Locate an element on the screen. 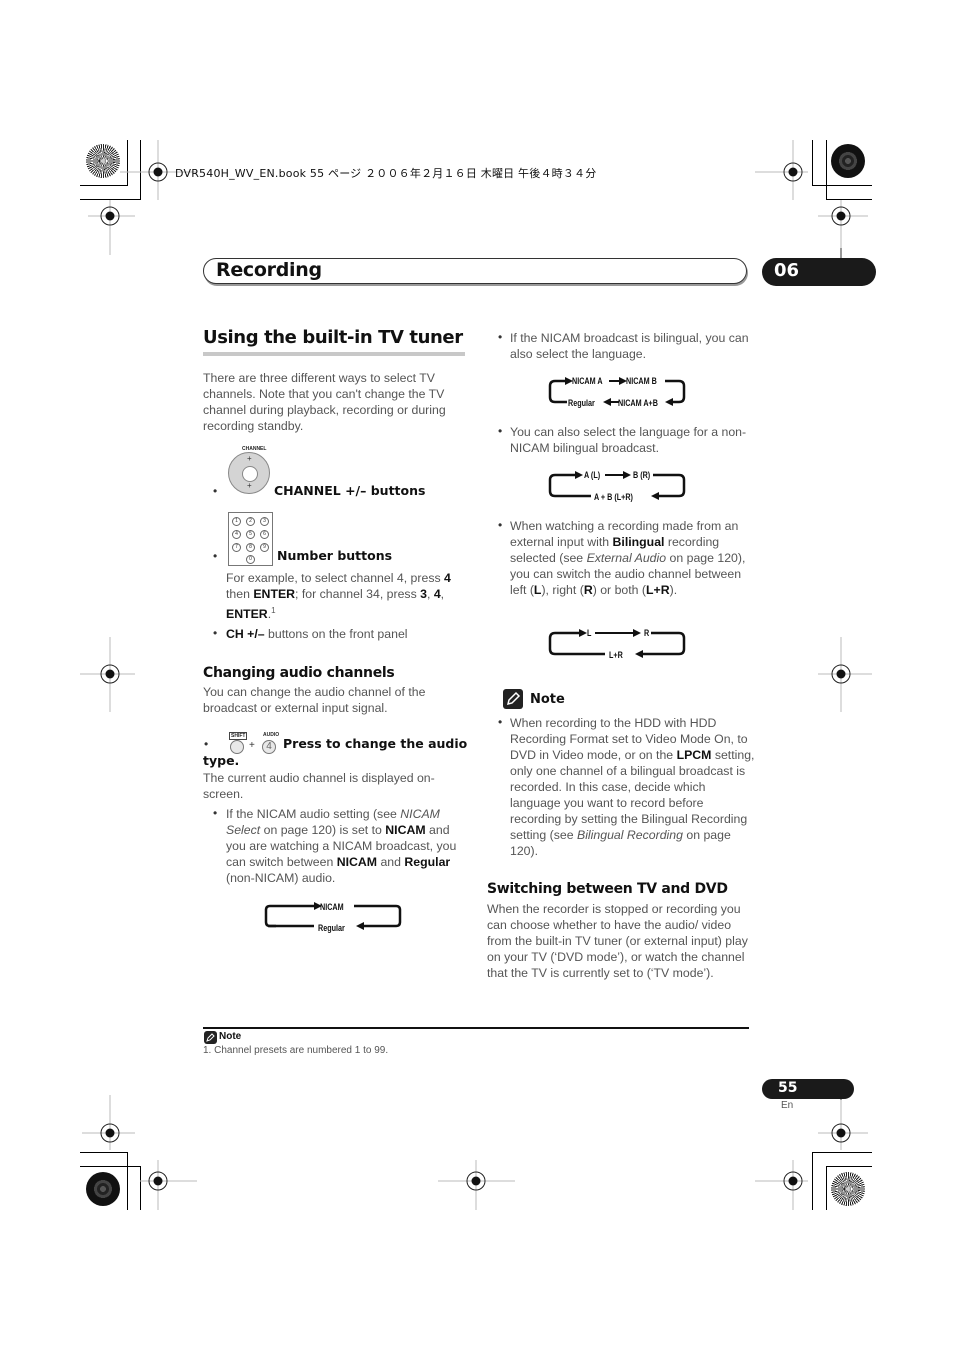 The image size is (954, 1351). method-label: Number buttons is located at coordinates (335, 555).